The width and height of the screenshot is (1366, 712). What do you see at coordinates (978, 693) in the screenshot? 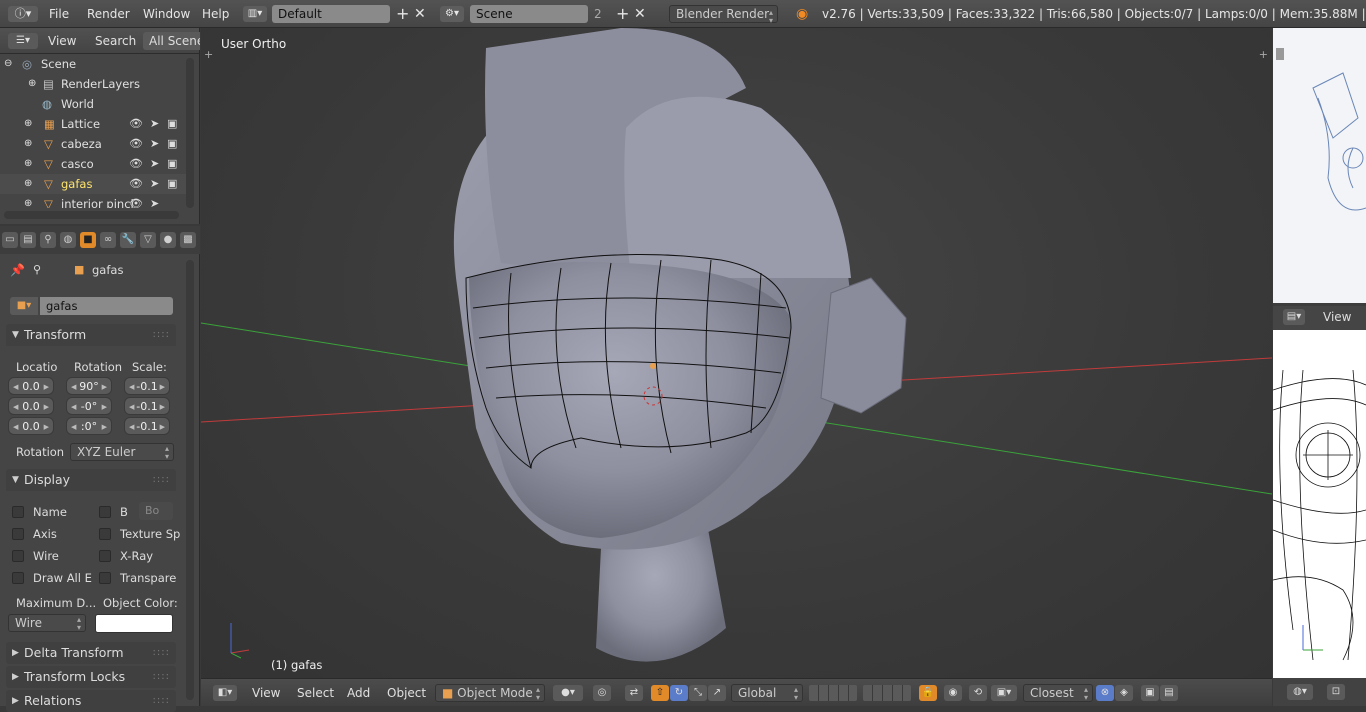
I see `falloff-icon: ⟲` at bounding box center [978, 693].